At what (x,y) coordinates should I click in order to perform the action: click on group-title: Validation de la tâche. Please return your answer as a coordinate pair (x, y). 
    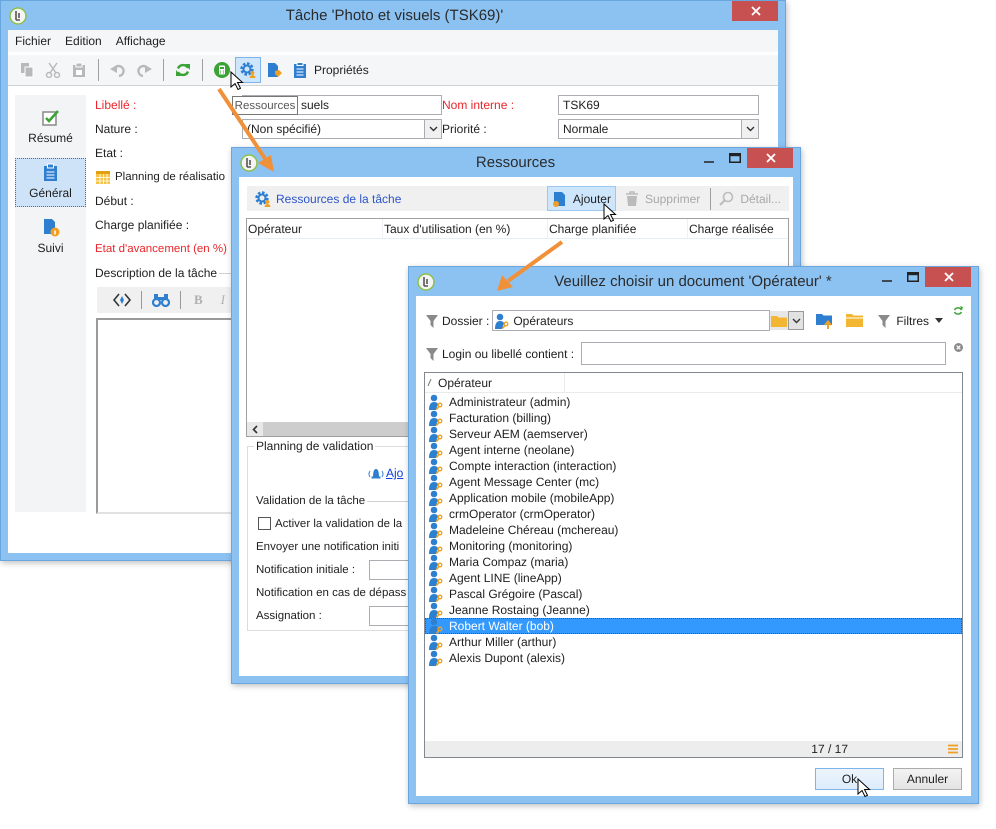
    Looking at the image, I should click on (311, 501).